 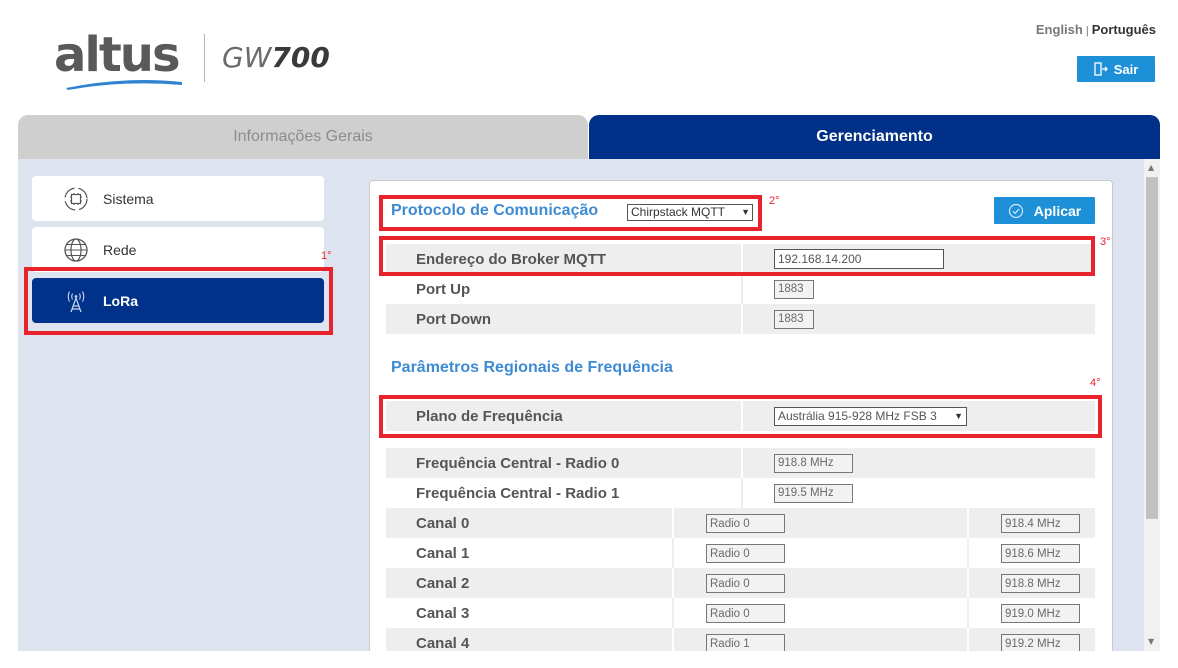 What do you see at coordinates (1040, 523) in the screenshot?
I see `channel-frequency: 918.4 MHz` at bounding box center [1040, 523].